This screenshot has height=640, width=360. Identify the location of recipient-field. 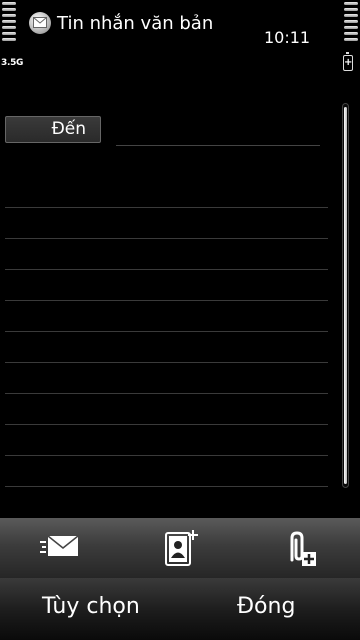
(218, 145).